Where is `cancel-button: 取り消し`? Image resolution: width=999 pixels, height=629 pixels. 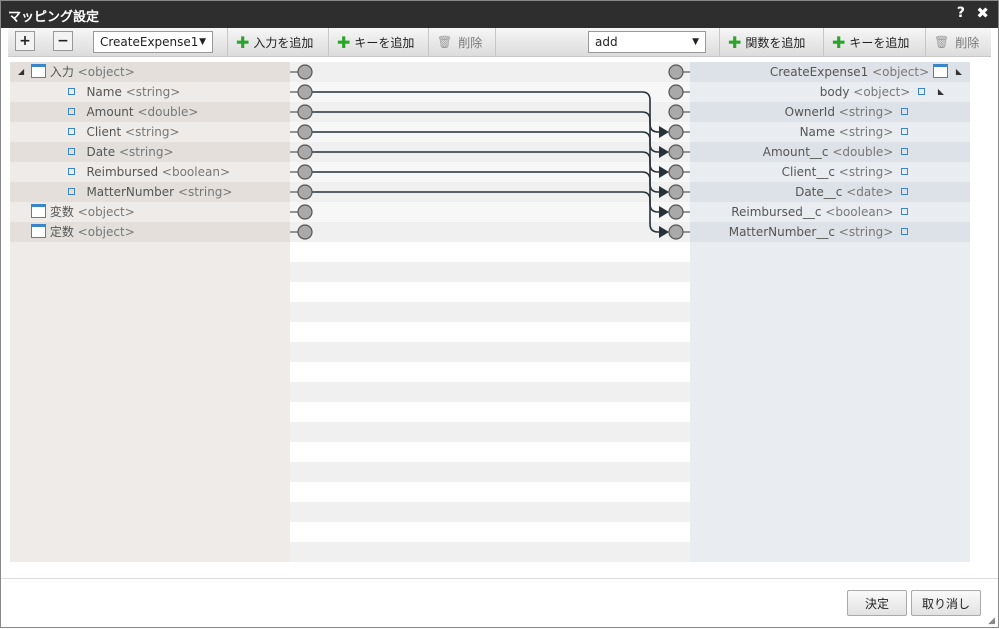
cancel-button: 取り消し is located at coordinates (946, 603).